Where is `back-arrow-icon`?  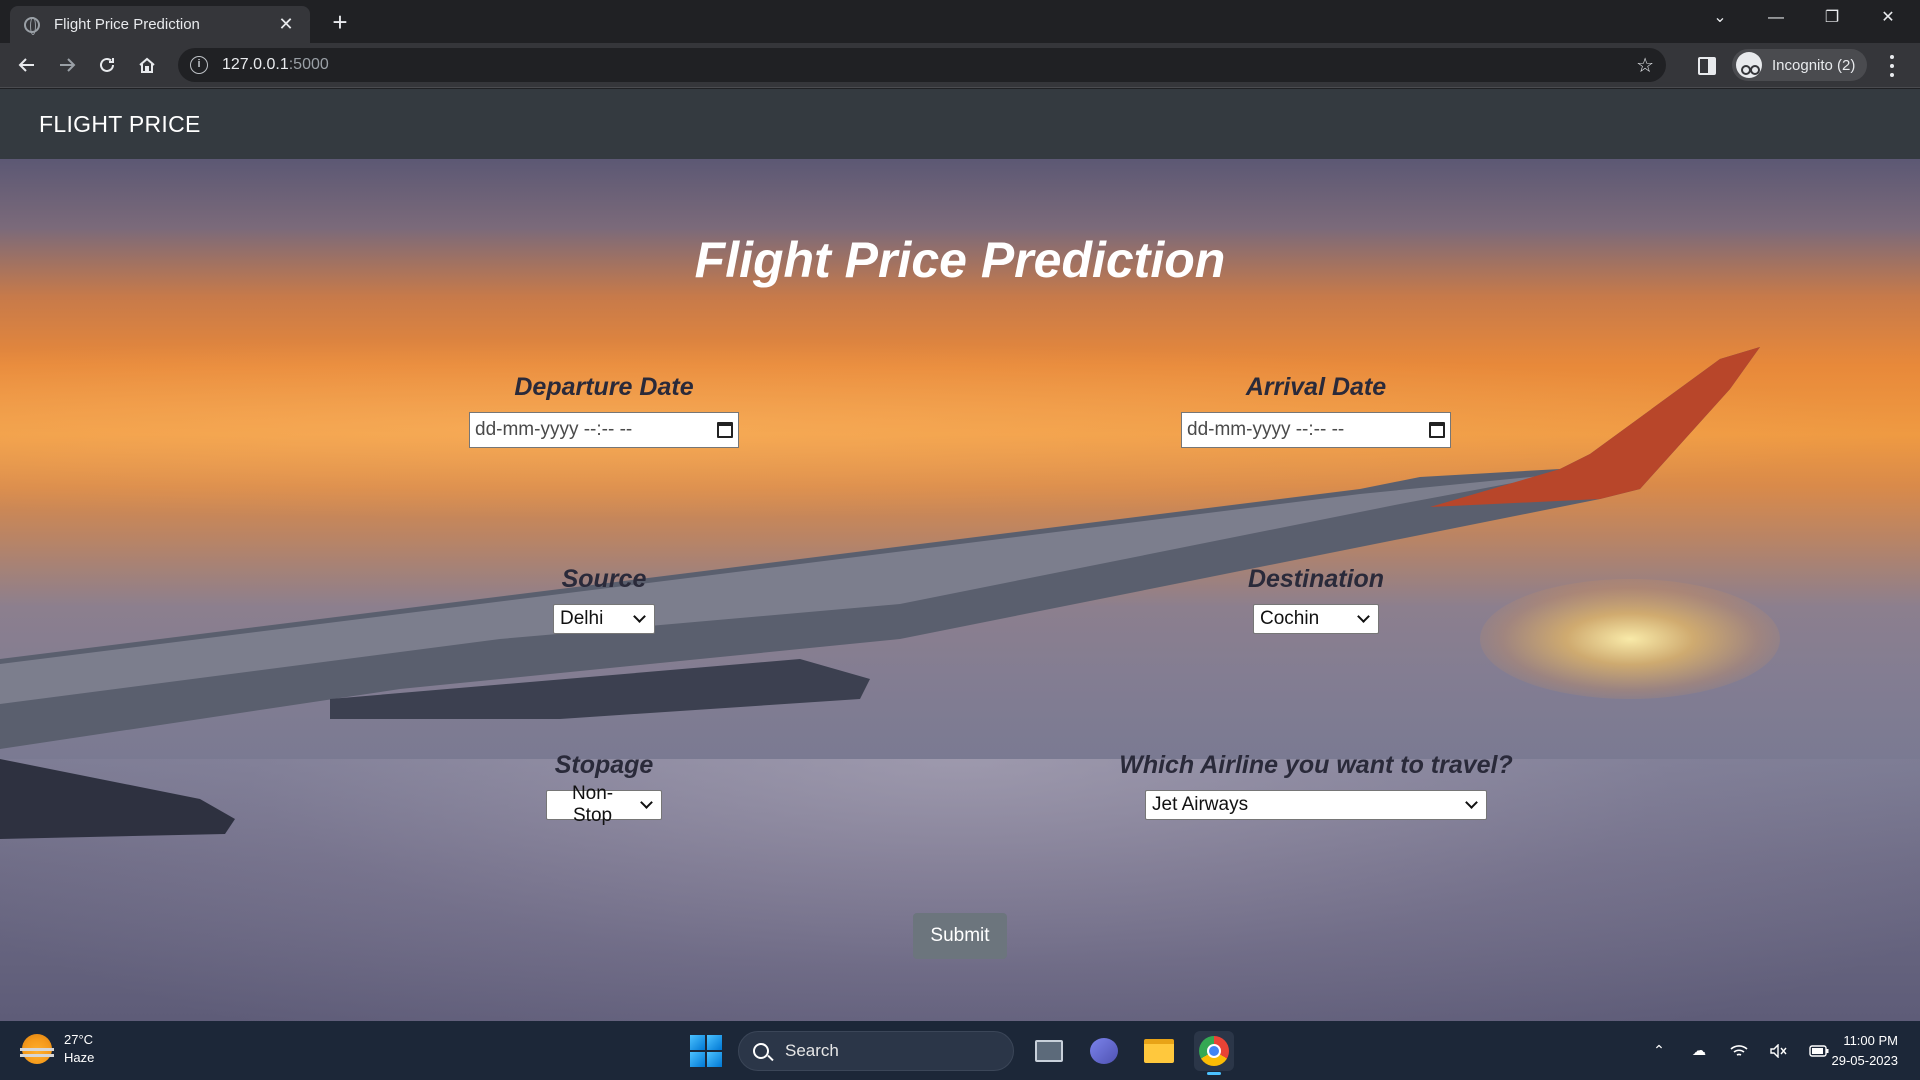
back-arrow-icon is located at coordinates (27, 65).